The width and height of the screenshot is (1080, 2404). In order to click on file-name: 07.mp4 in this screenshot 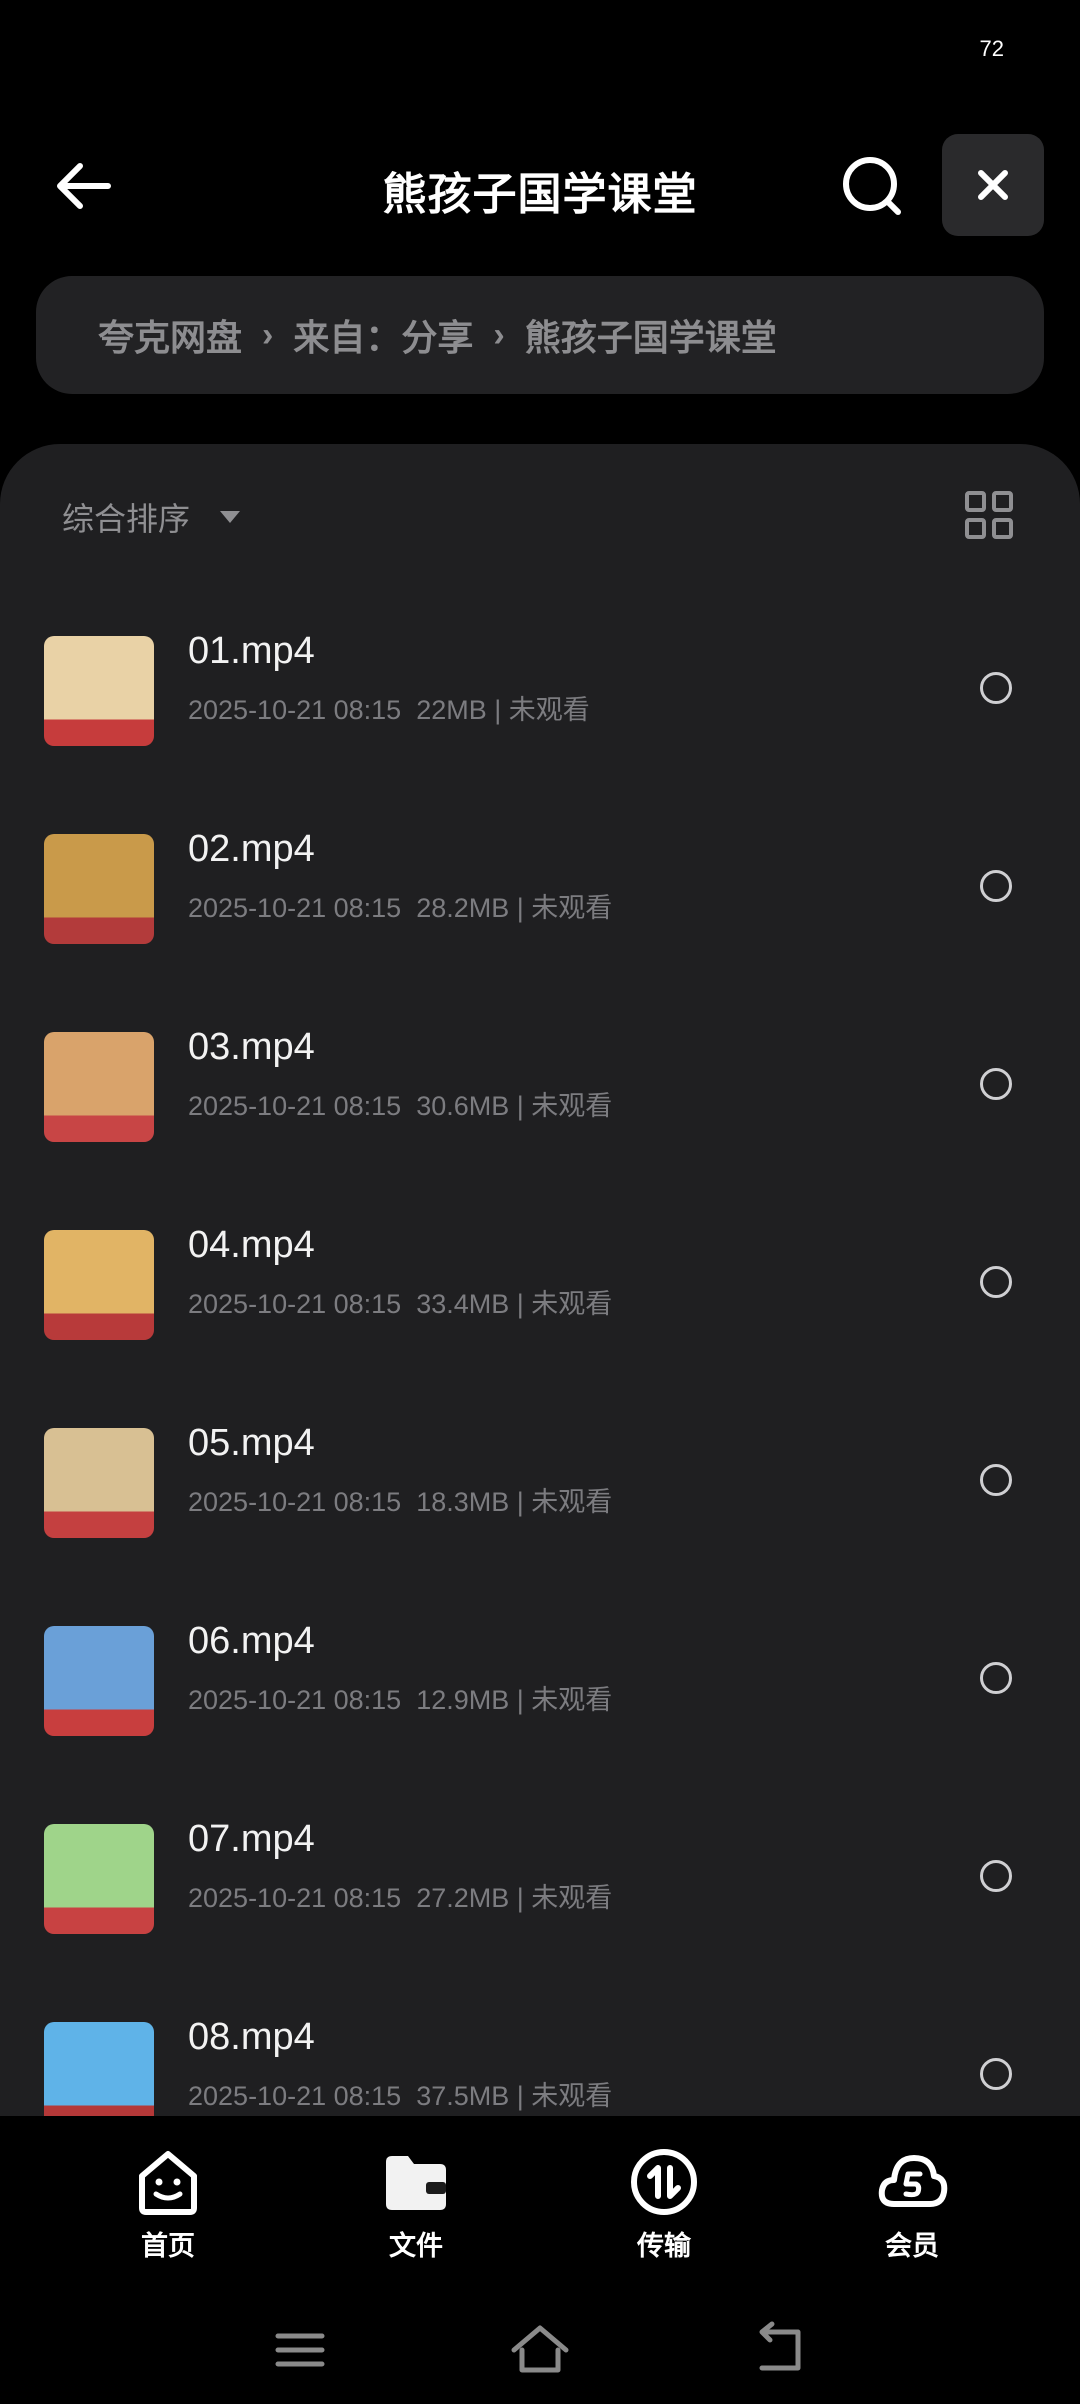, I will do `click(251, 1839)`.